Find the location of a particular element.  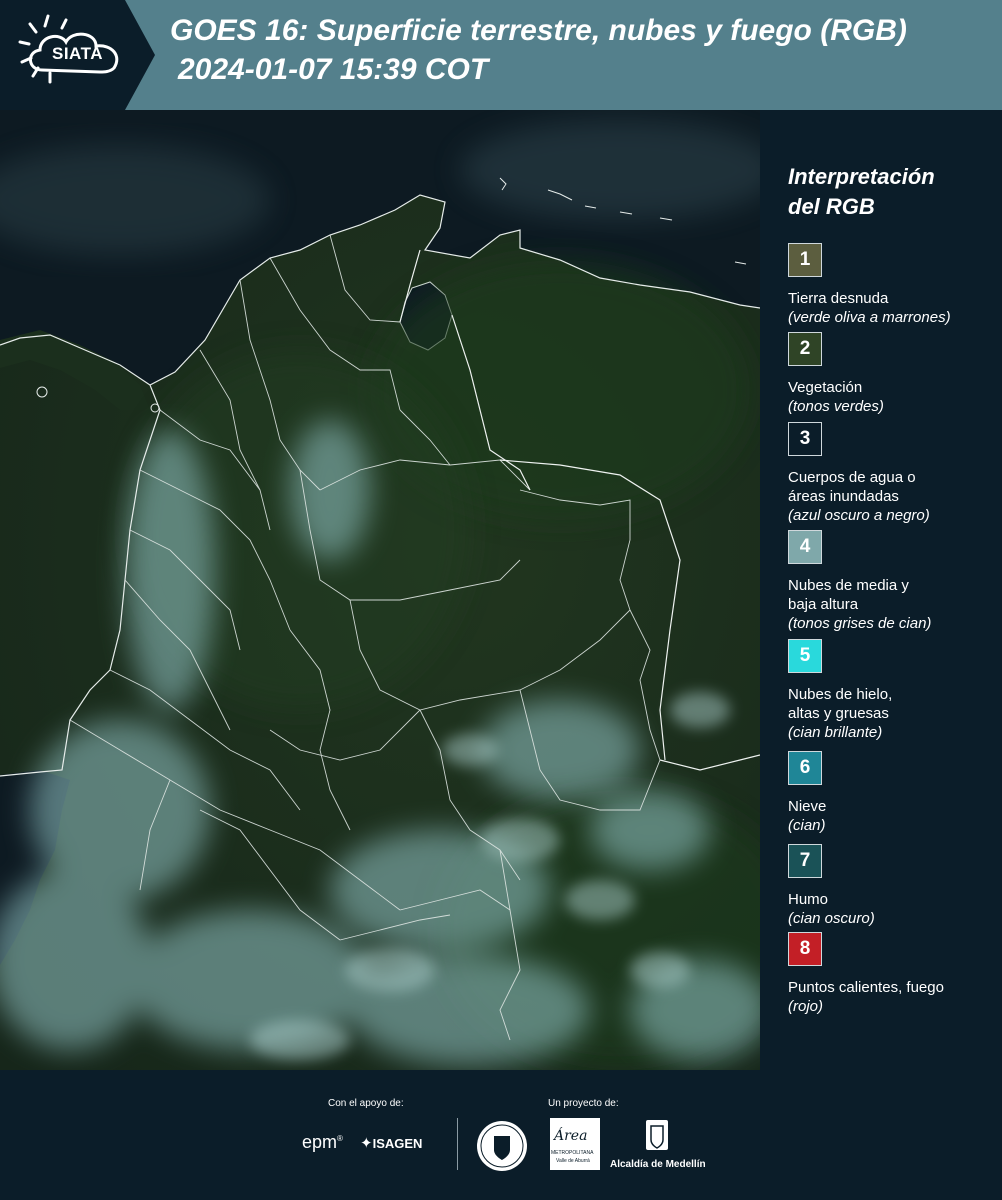

legend-description: (tonos grises de cian) is located at coordinates (860, 623).